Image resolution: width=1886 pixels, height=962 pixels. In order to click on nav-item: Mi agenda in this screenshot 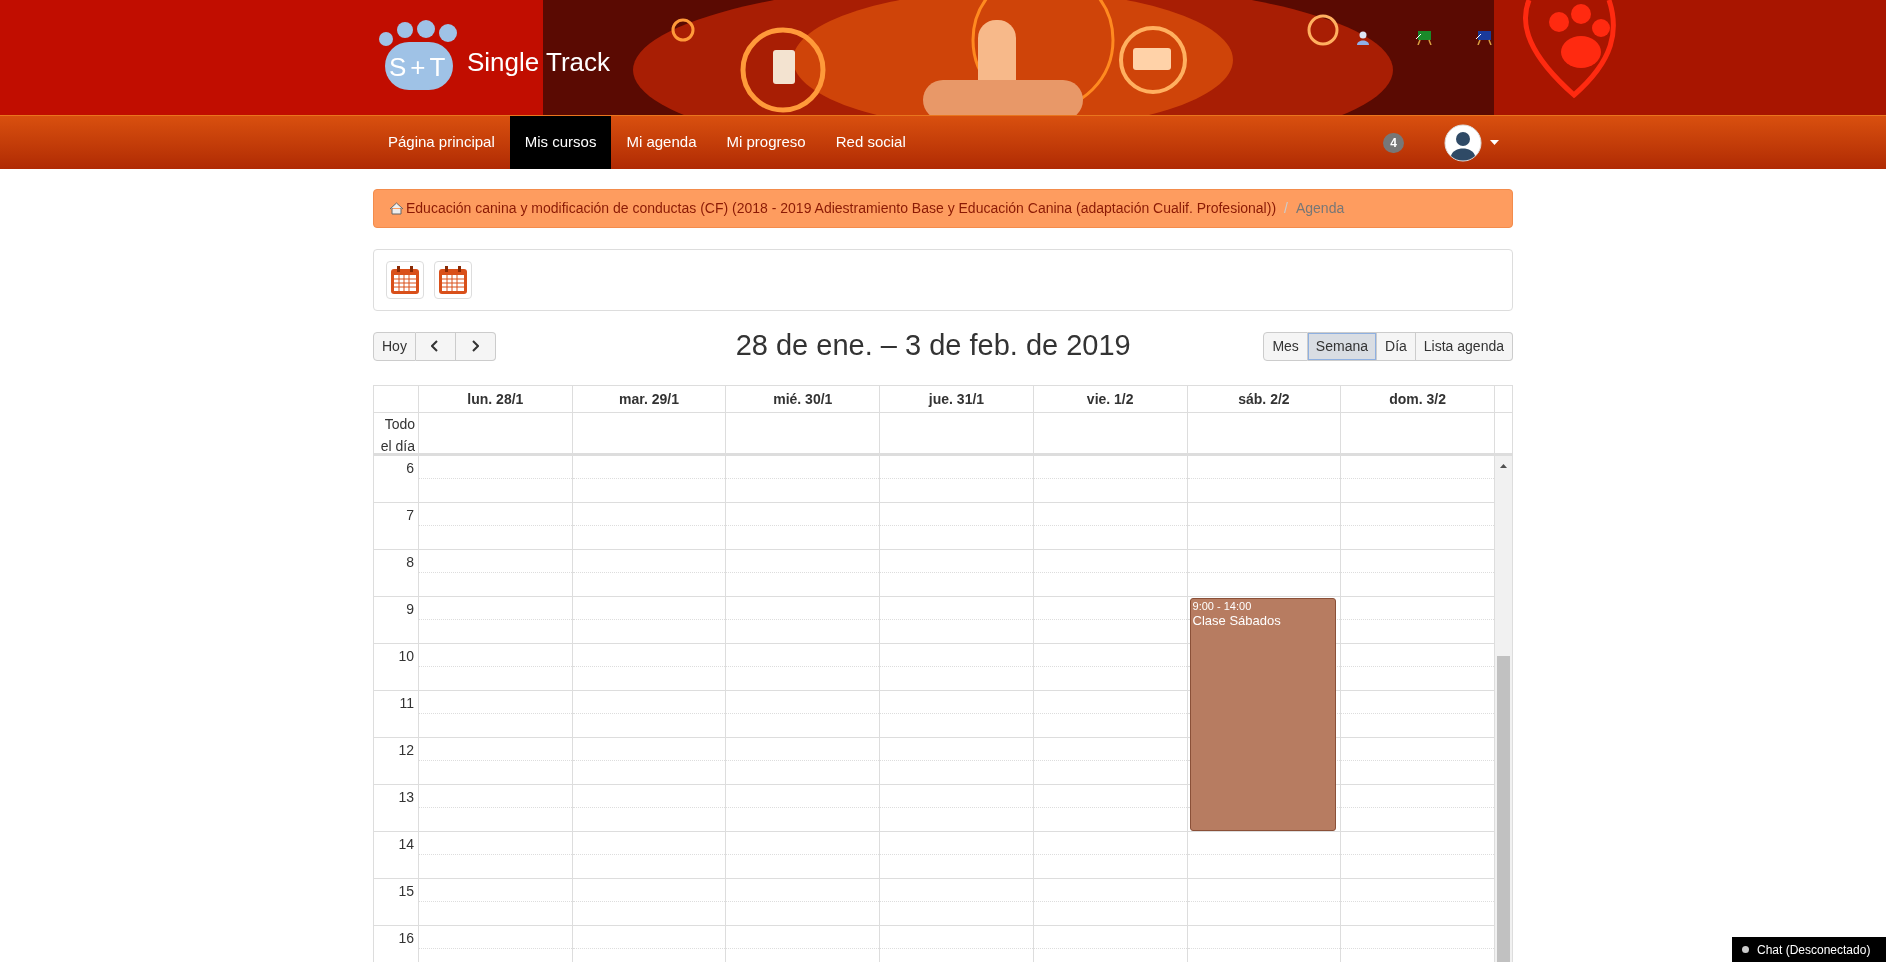, I will do `click(661, 142)`.